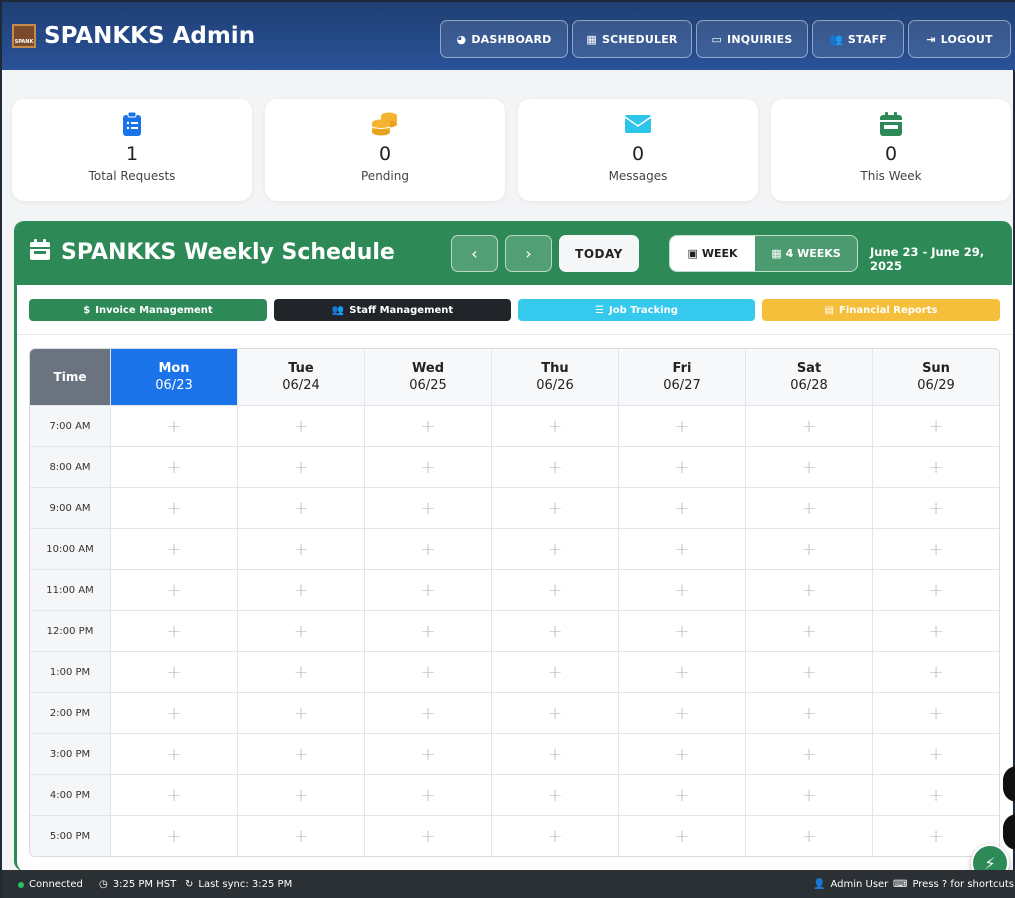 This screenshot has width=1015, height=898. I want to click on day-header-sun: Sun 06/29, so click(935, 377).